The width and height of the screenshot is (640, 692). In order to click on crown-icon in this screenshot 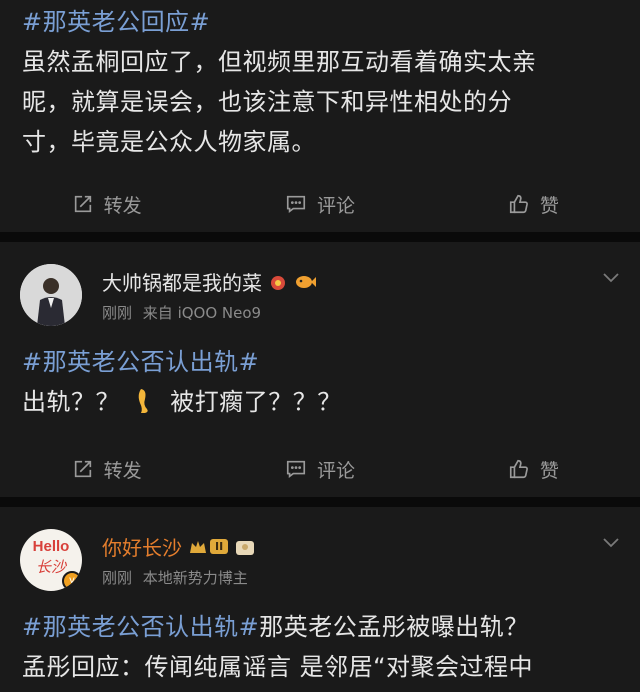, I will do `click(198, 546)`.